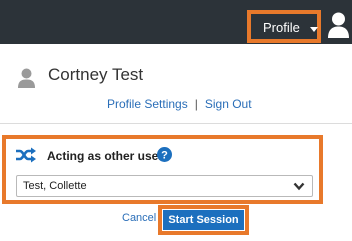 This screenshot has height=241, width=352. Describe the element at coordinates (176, 123) in the screenshot. I see `divider` at that location.